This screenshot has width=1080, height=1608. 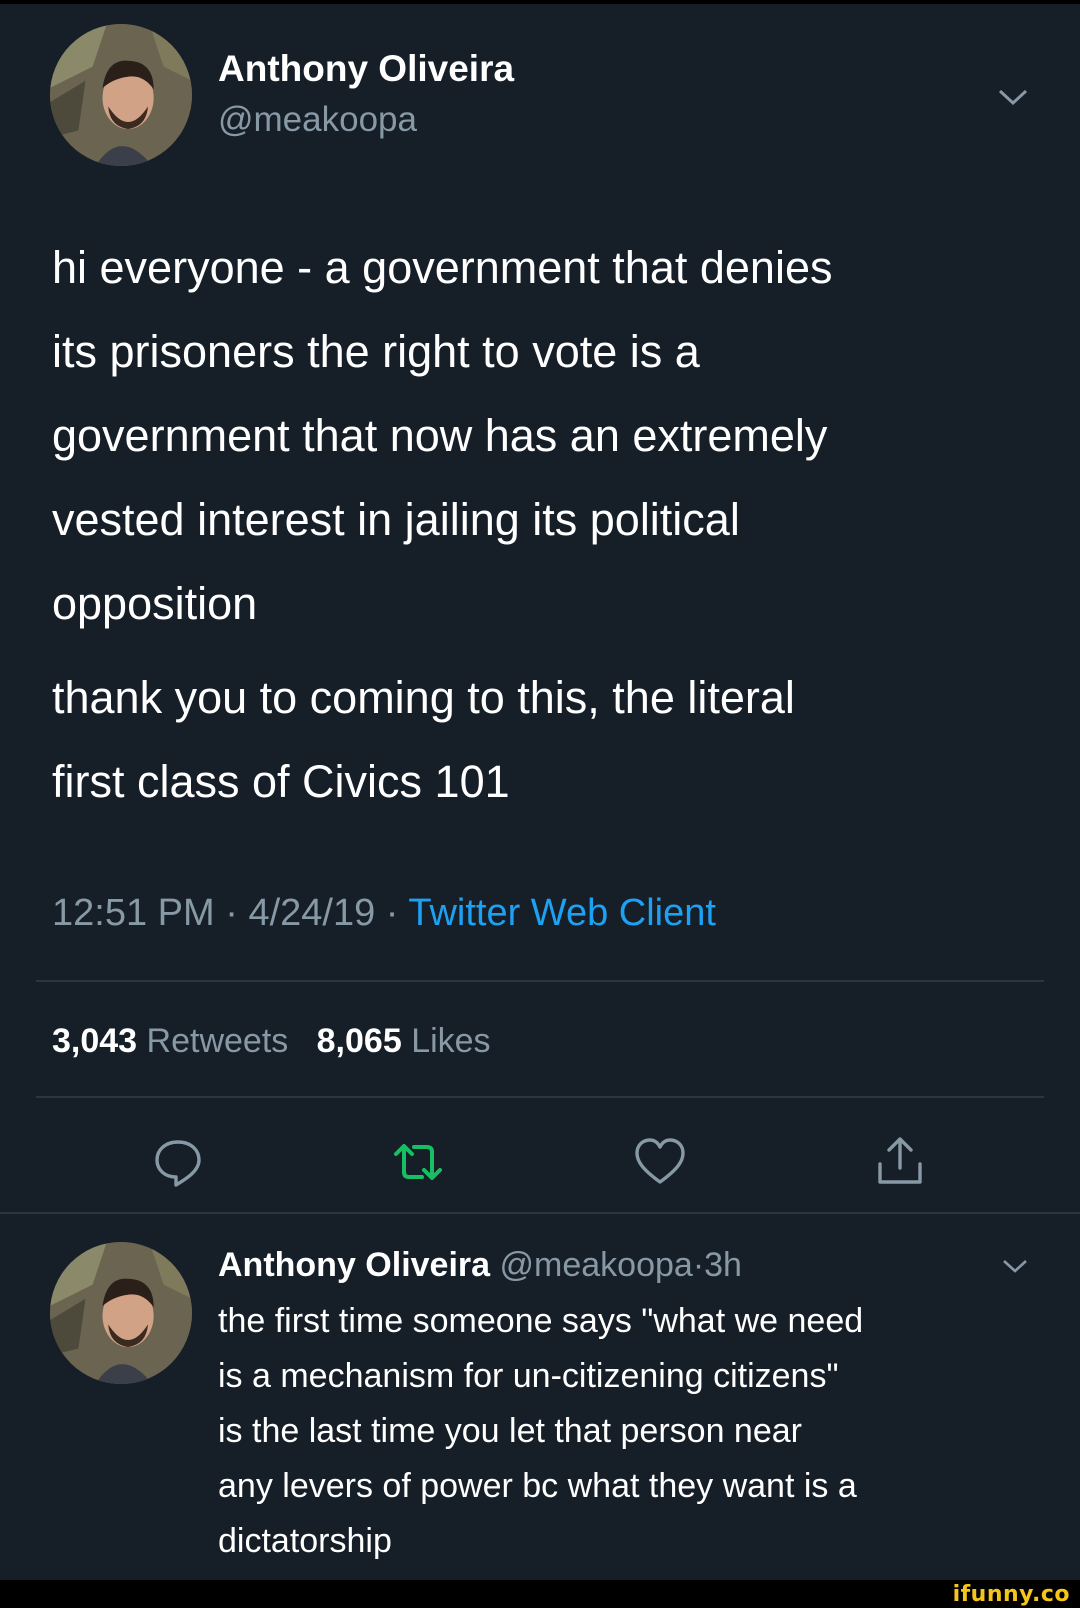 What do you see at coordinates (317, 120) in the screenshot?
I see `author-handle: @meakoopa` at bounding box center [317, 120].